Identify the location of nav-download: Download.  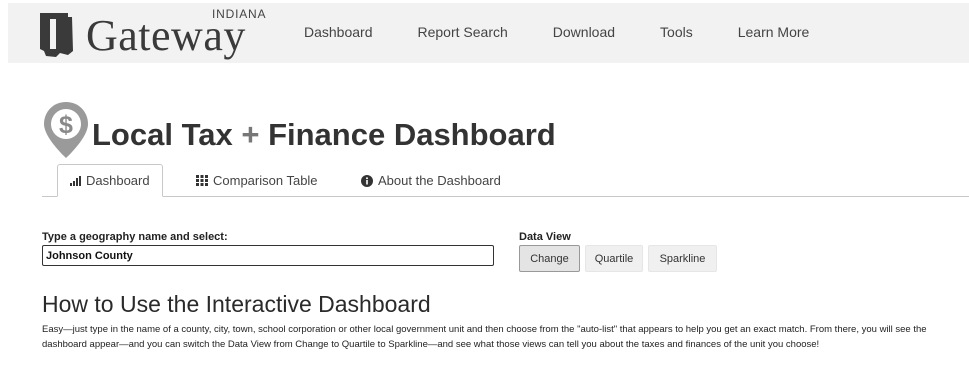
(584, 32).